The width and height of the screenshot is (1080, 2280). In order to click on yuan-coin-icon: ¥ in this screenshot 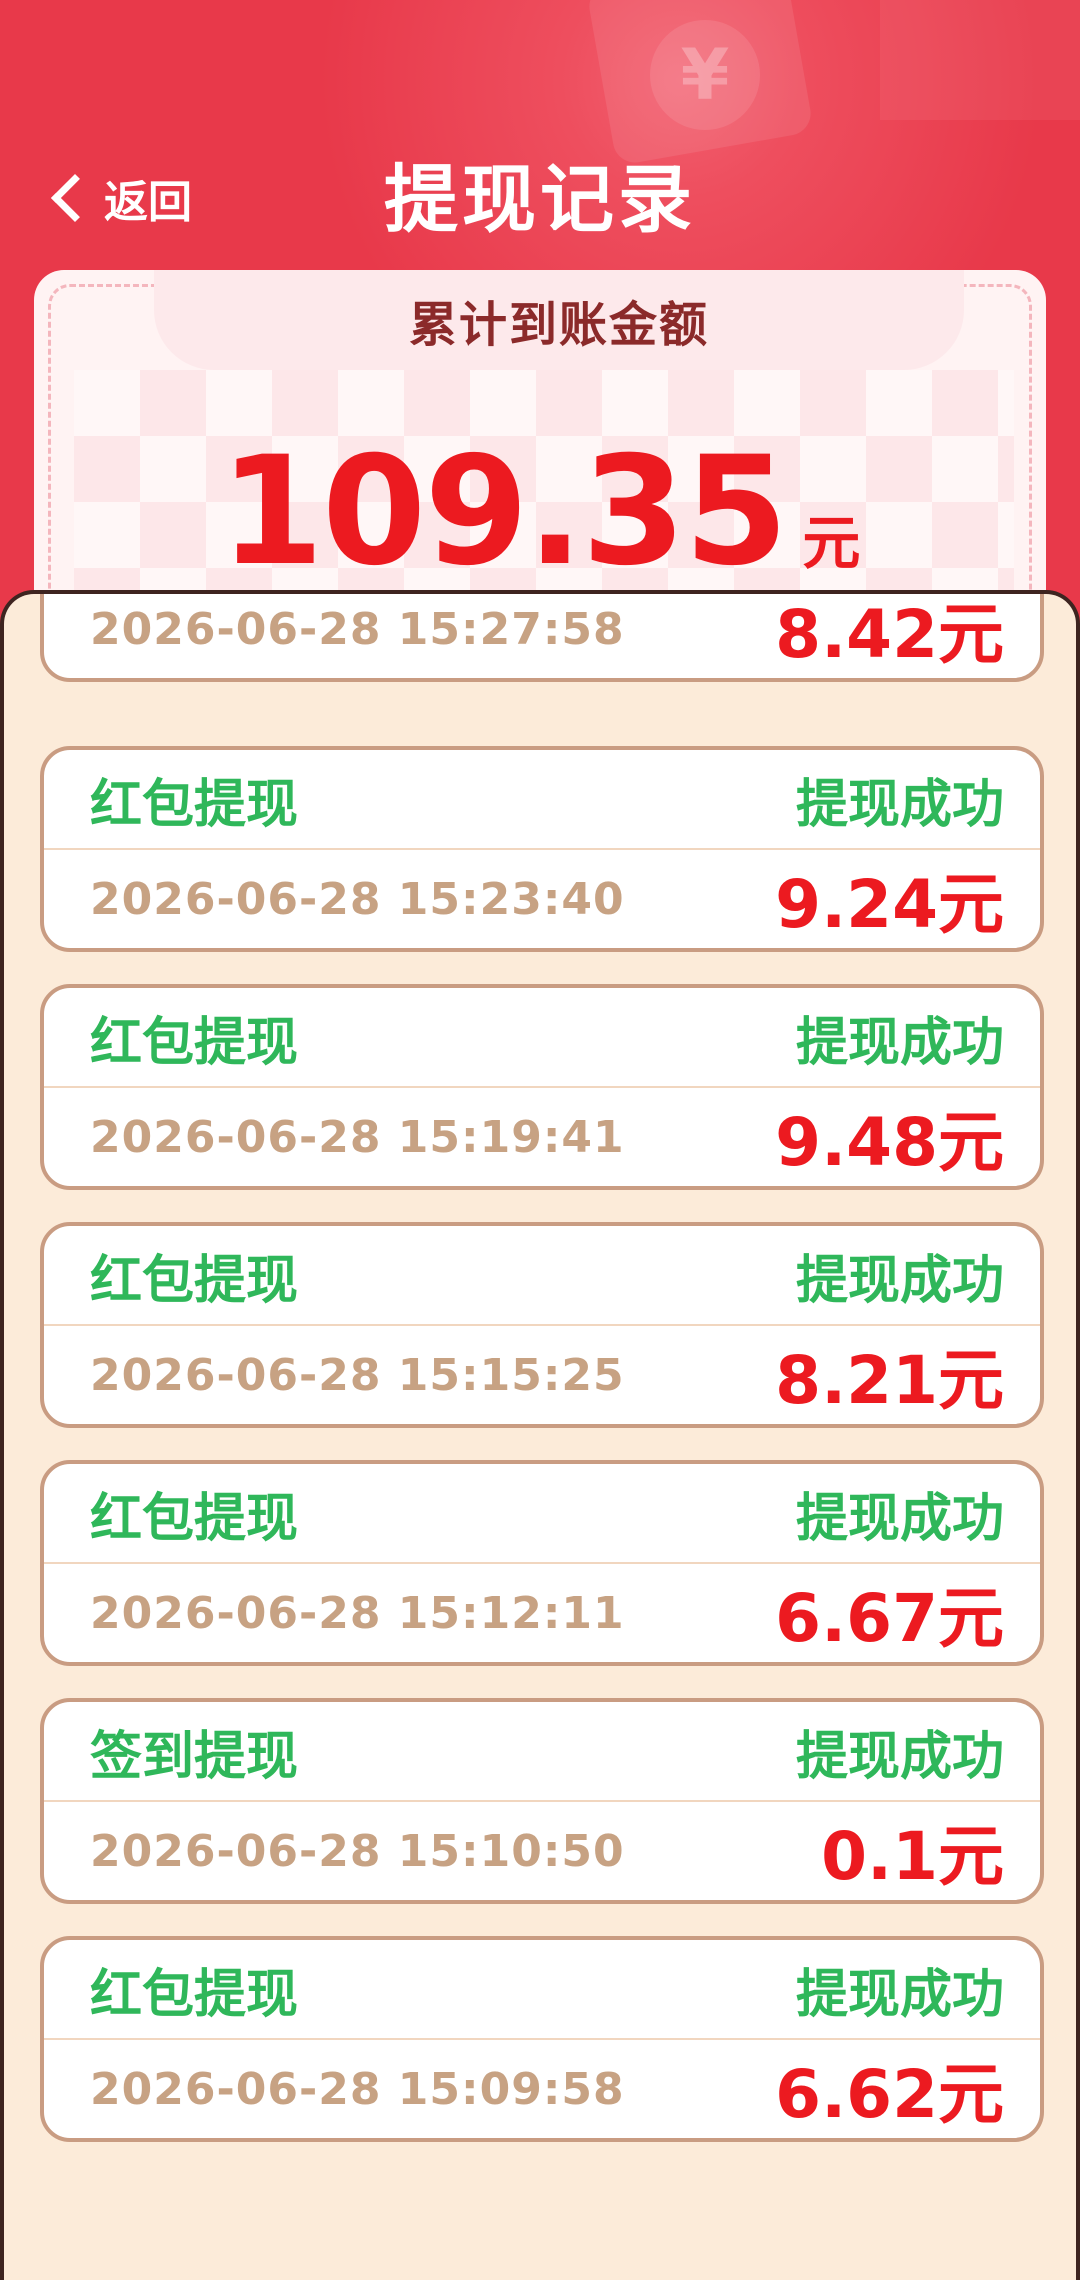, I will do `click(705, 75)`.